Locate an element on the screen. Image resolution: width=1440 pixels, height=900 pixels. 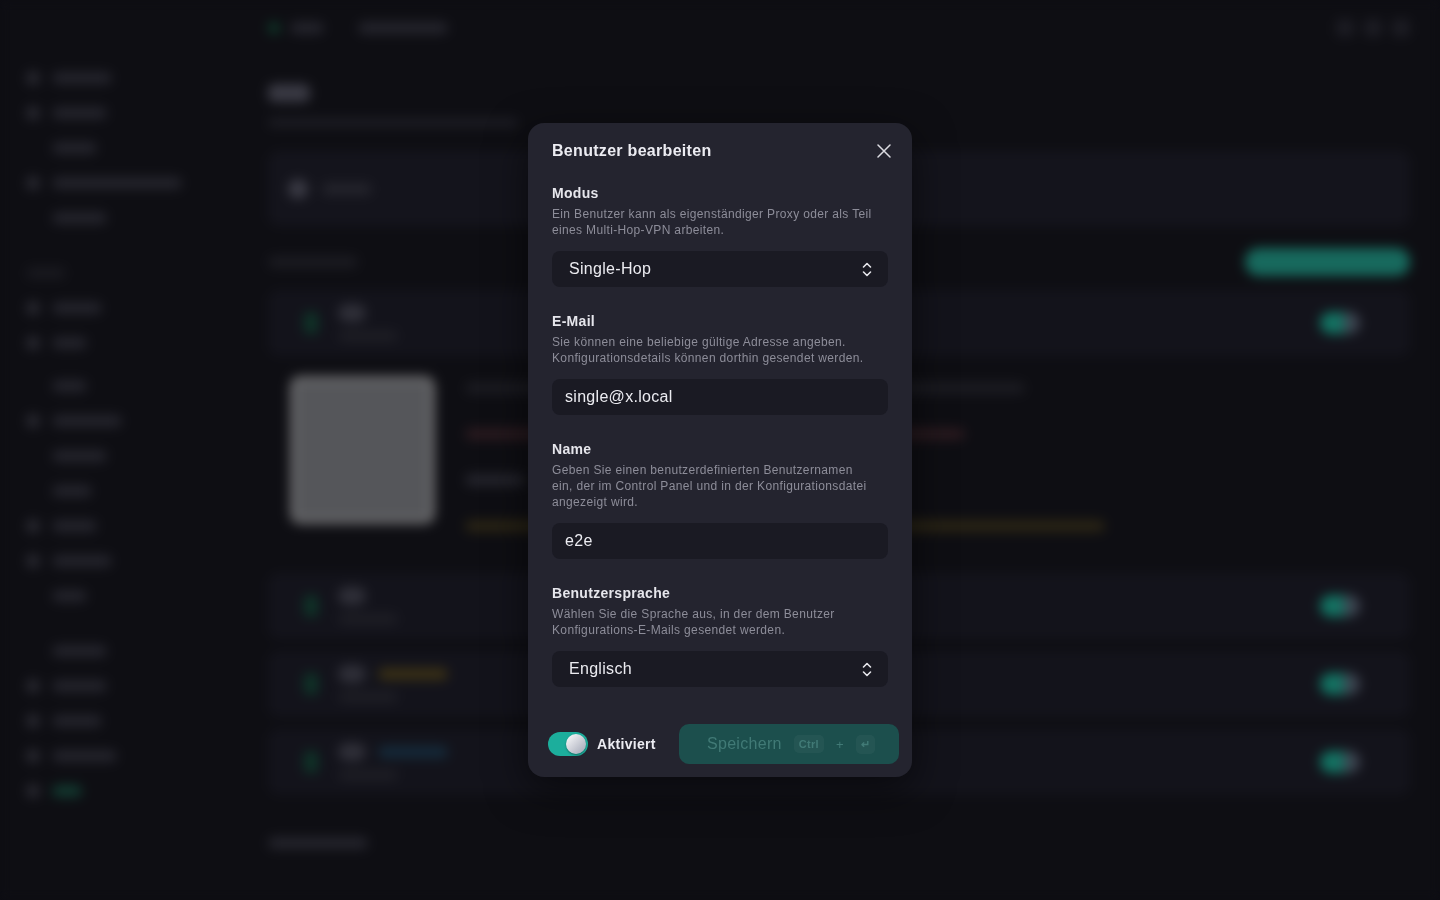
field-description: Wählen Sie die Sprache aus, in der dem Benutzer Konfigurations-E-Mails gesendet werden. is located at coordinates (694, 622).